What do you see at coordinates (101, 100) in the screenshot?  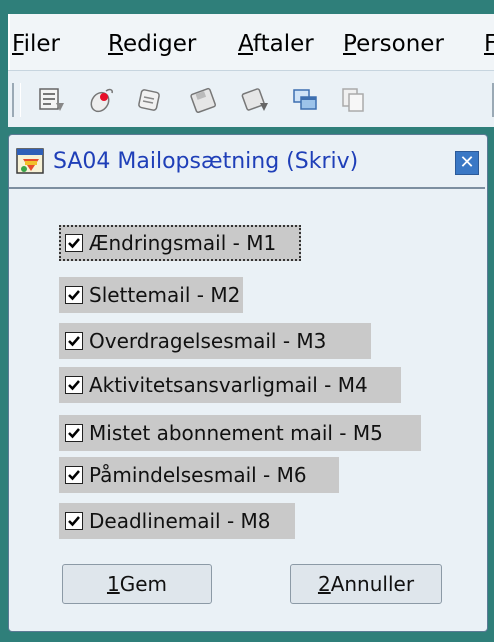 I see `mouse-icon` at bounding box center [101, 100].